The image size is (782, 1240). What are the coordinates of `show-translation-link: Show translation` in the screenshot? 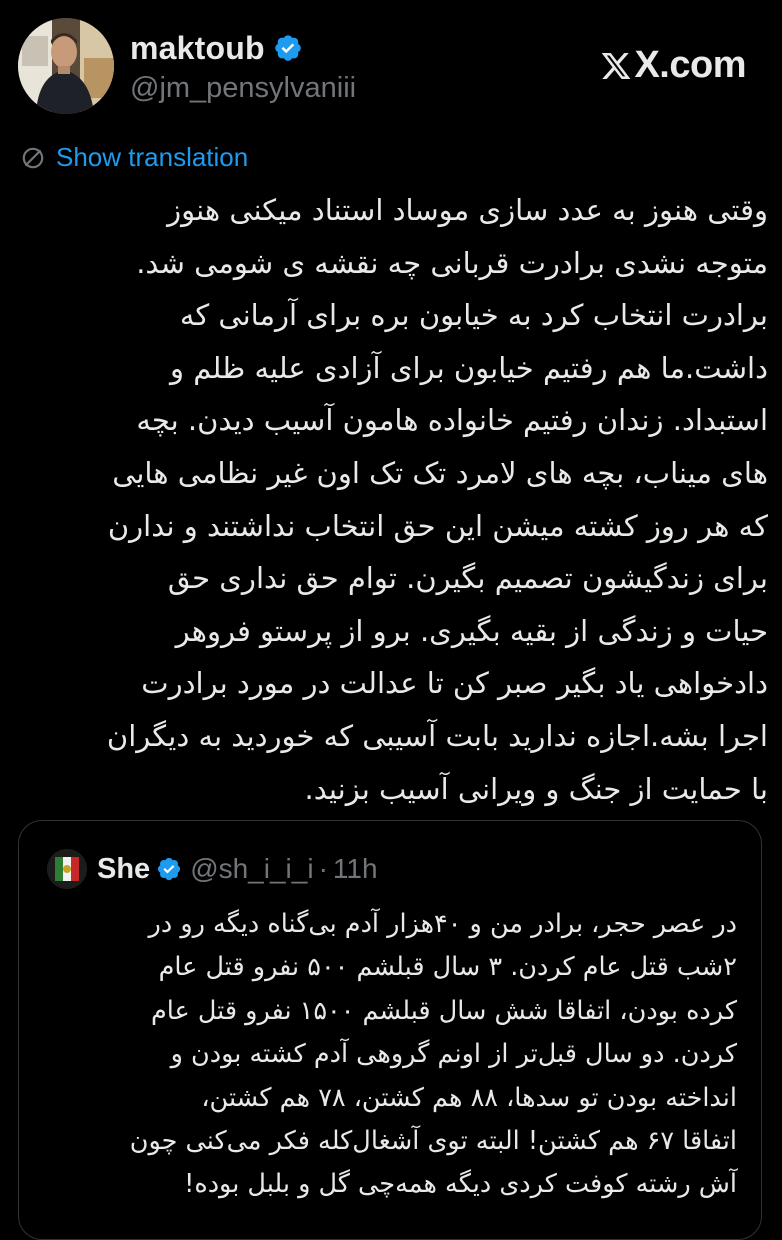 It's located at (134, 157).